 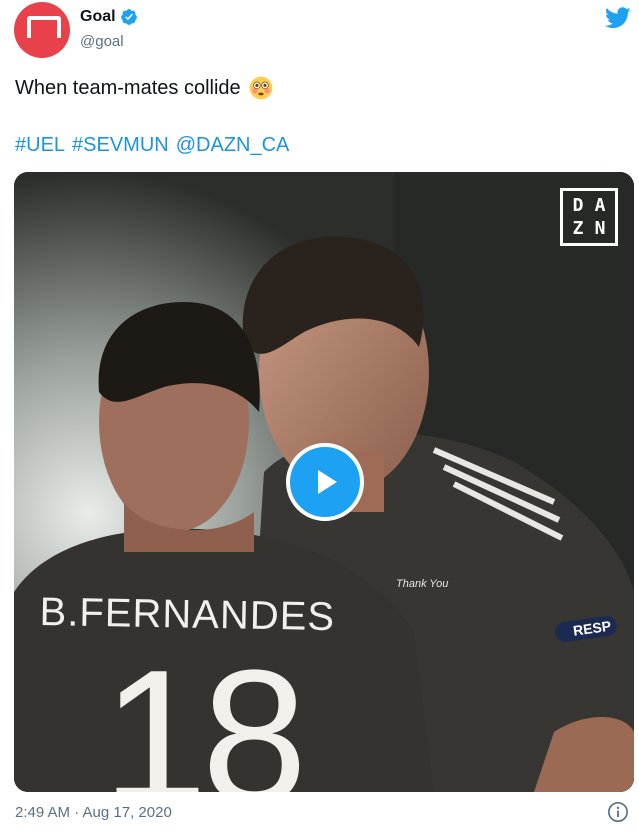 I want to click on tweet-text: When team-mates collide, so click(x=144, y=88).